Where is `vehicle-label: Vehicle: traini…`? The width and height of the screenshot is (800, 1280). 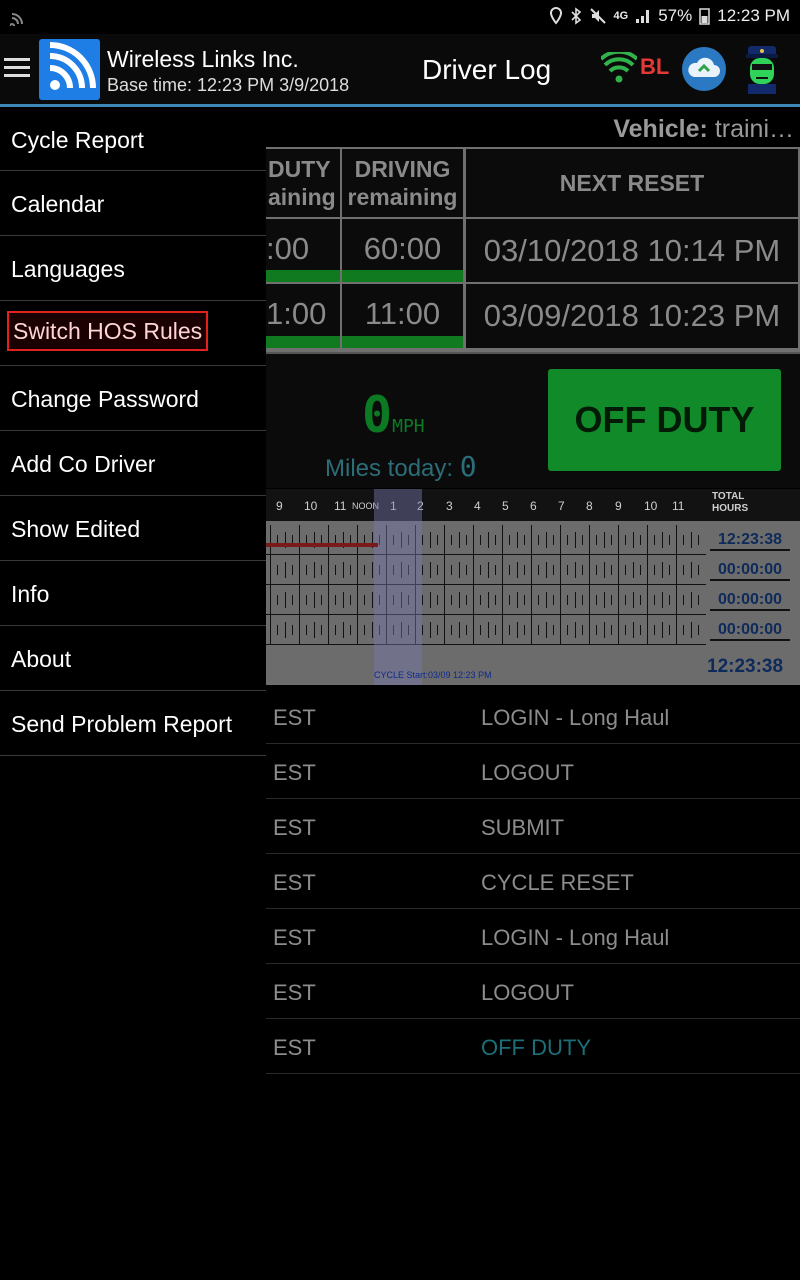
vehicle-label: Vehicle: traini… is located at coordinates (703, 129).